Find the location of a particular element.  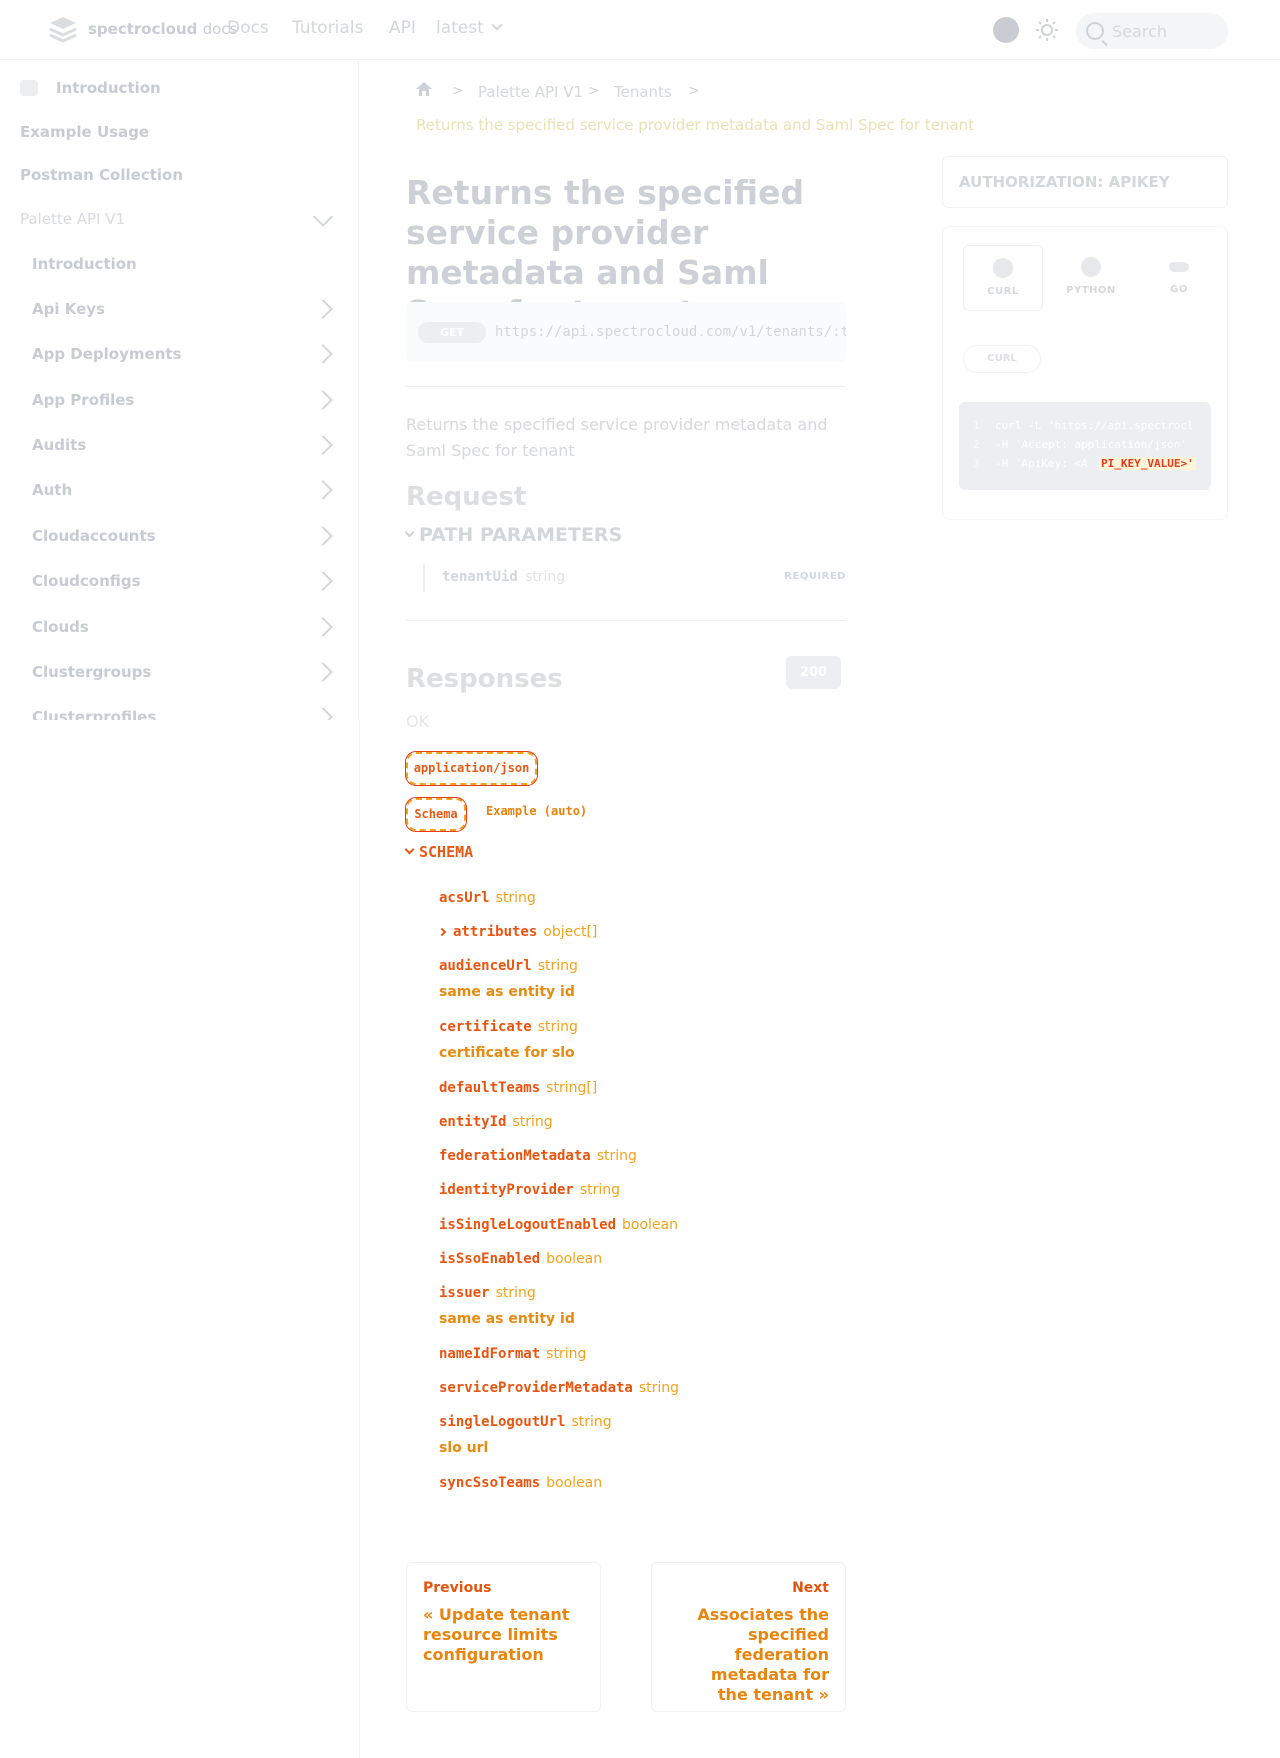

path-params-heading: PATH PARAMETERS is located at coordinates (521, 535).